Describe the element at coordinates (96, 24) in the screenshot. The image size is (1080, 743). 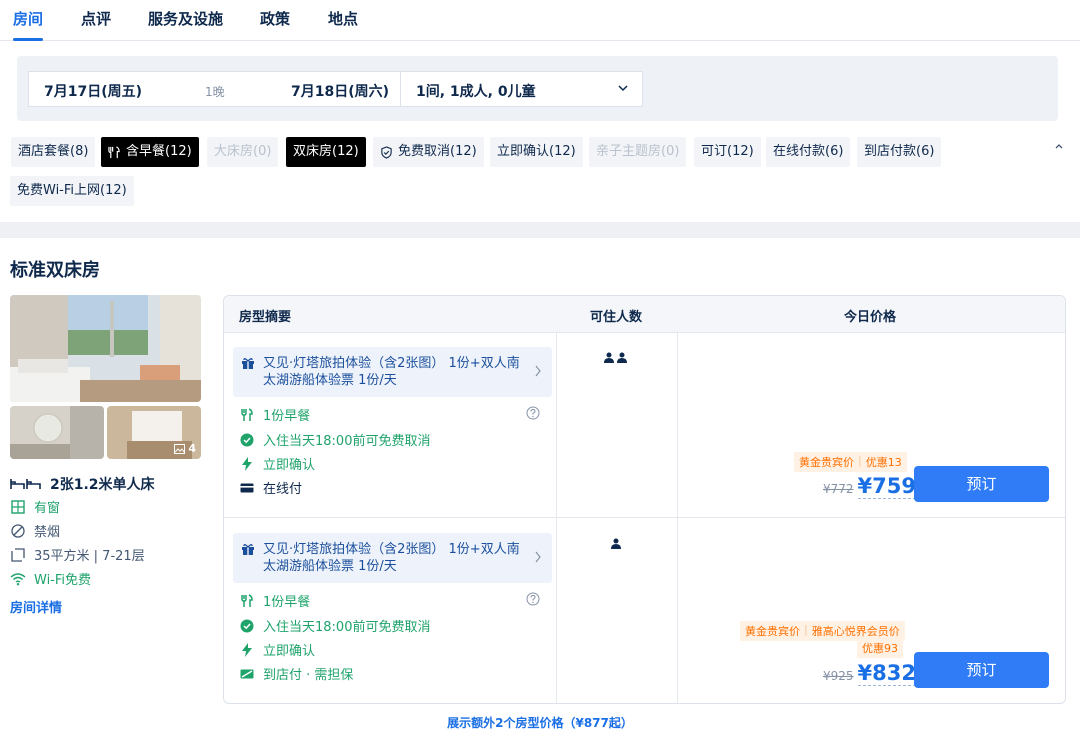
I see `tab-reviews: 点评` at that location.